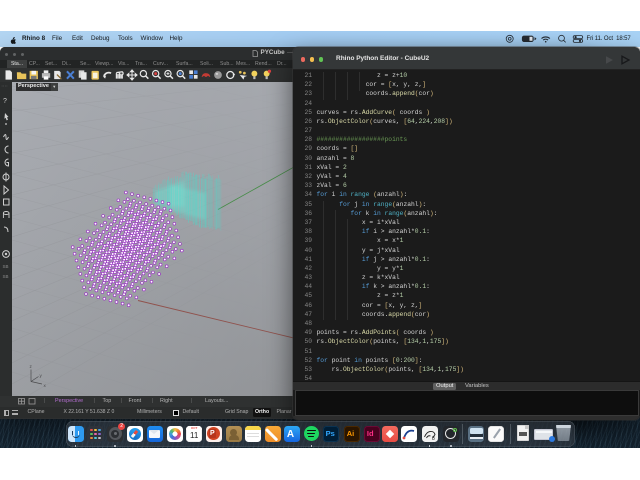  Describe the element at coordinates (433, 439) in the screenshot. I see `svg-text: 8` at that location.